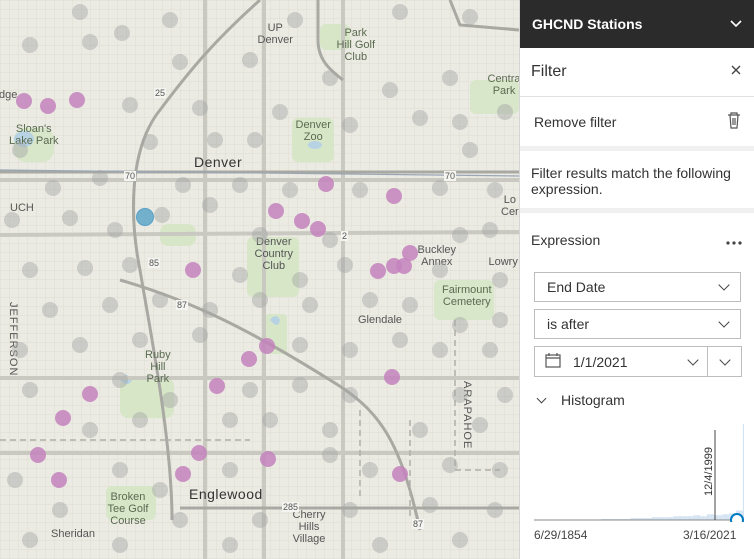 The image size is (754, 559). Describe the element at coordinates (734, 240) in the screenshot. I see `more-options-icon` at that location.